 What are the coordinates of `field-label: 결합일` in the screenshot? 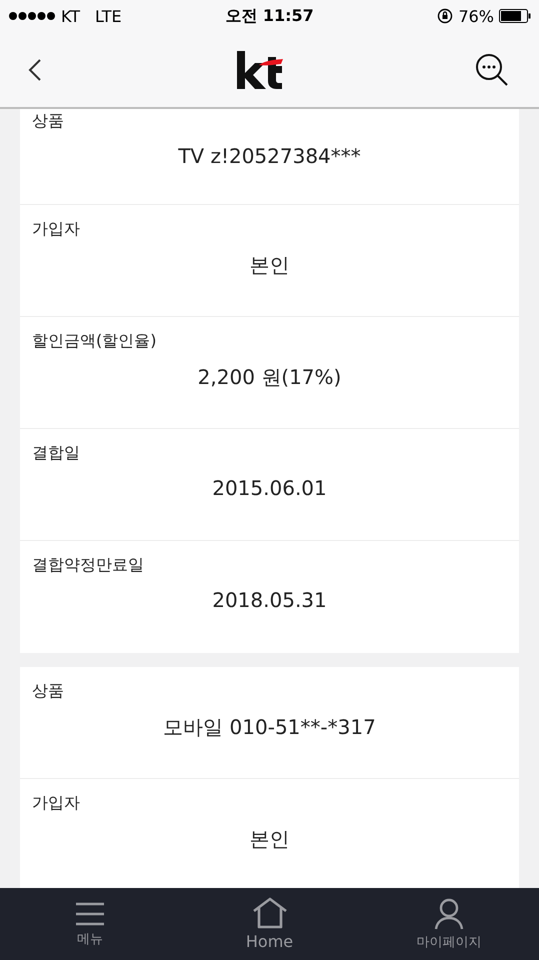 It's located at (56, 453).